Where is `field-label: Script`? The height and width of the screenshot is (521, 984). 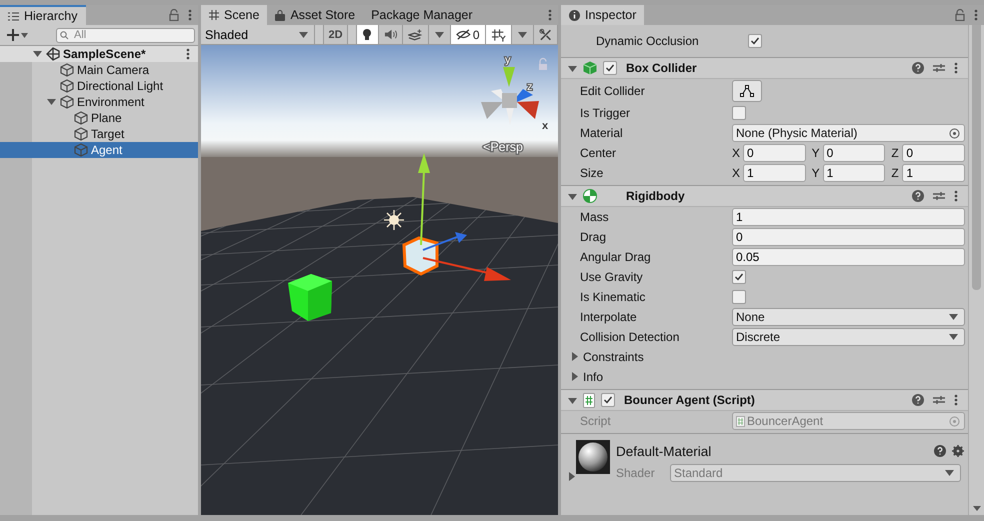 field-label: Script is located at coordinates (596, 421).